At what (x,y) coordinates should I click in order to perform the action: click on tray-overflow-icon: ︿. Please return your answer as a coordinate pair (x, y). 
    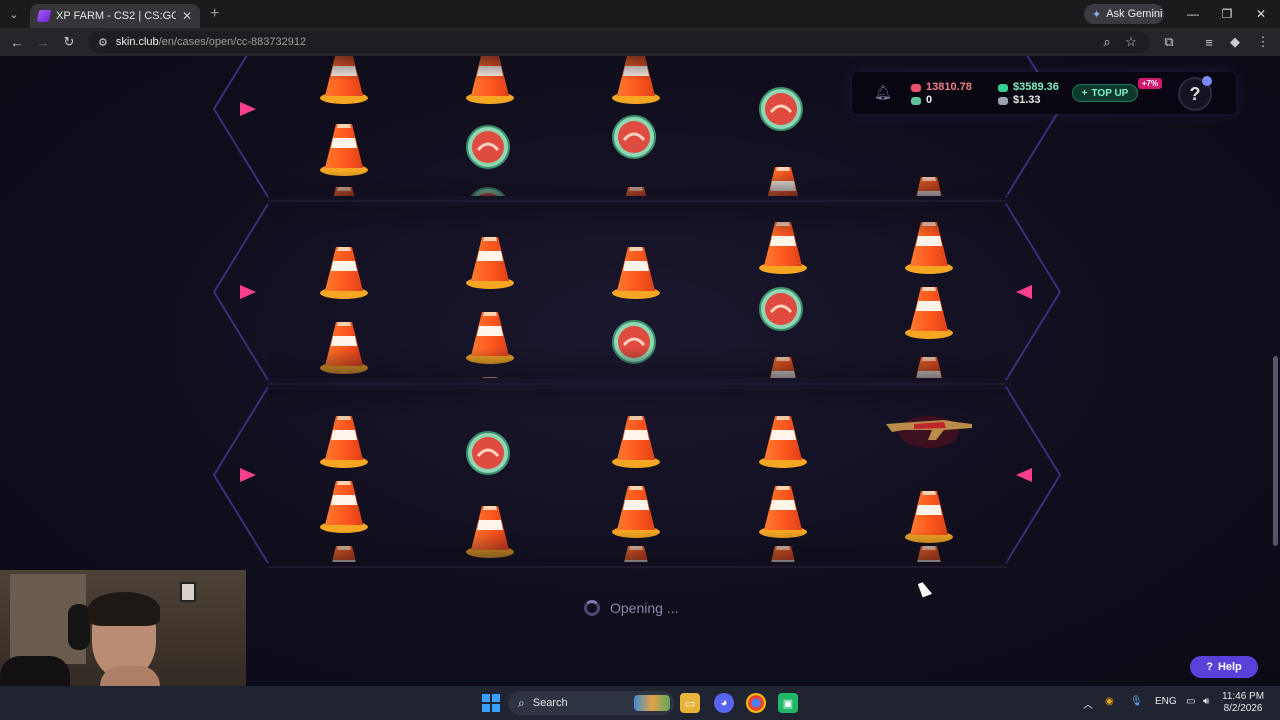
    Looking at the image, I should click on (1088, 703).